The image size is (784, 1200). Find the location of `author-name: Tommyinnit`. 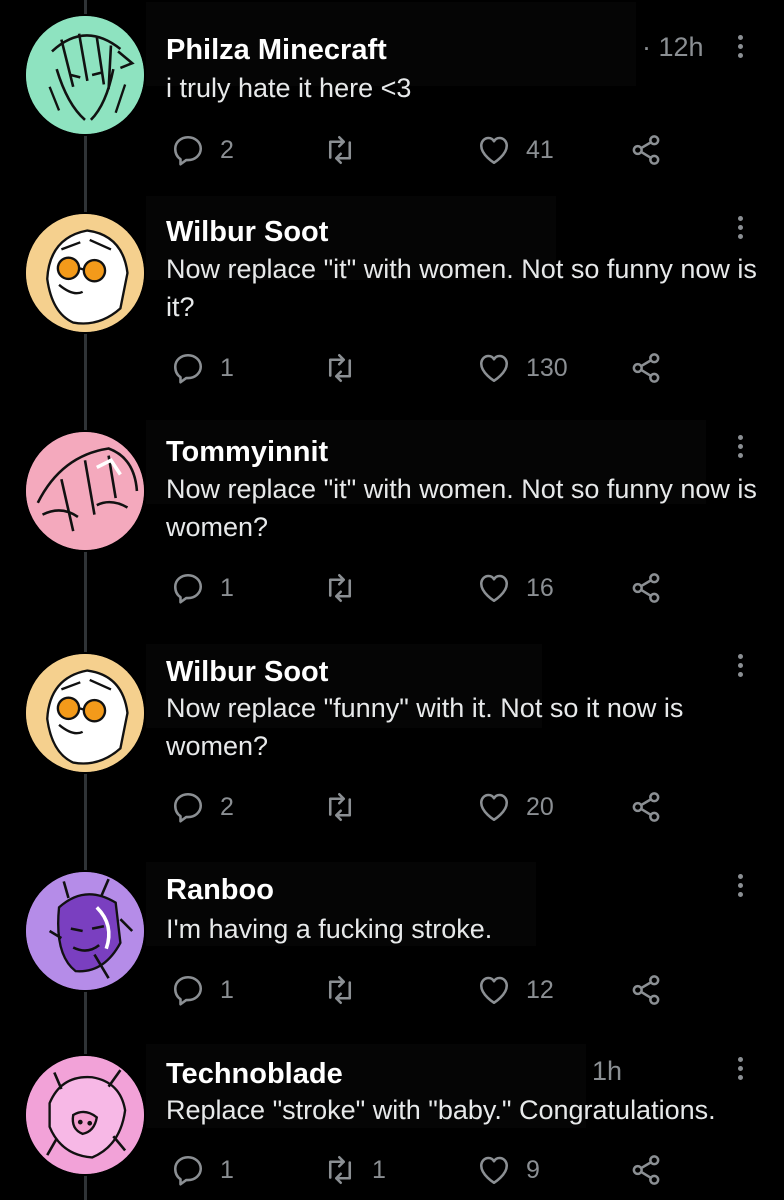

author-name: Tommyinnit is located at coordinates (247, 452).